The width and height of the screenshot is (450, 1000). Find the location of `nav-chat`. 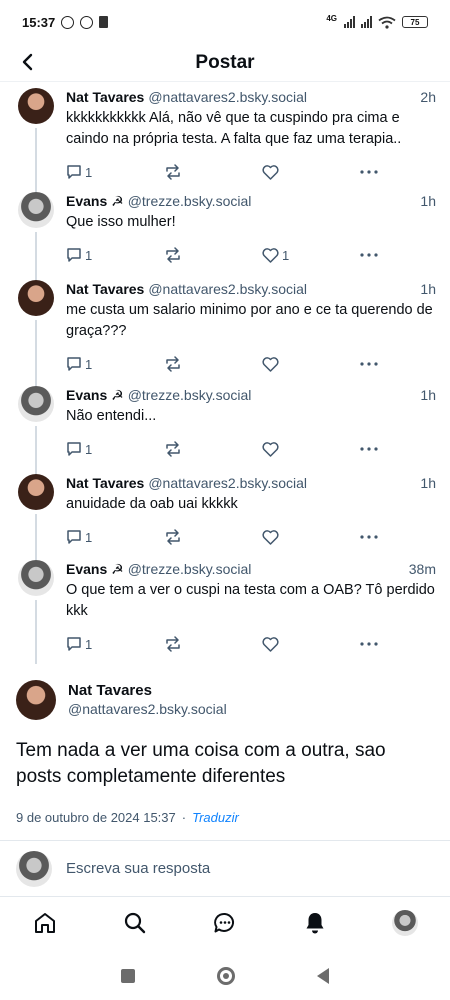

nav-chat is located at coordinates (225, 923).